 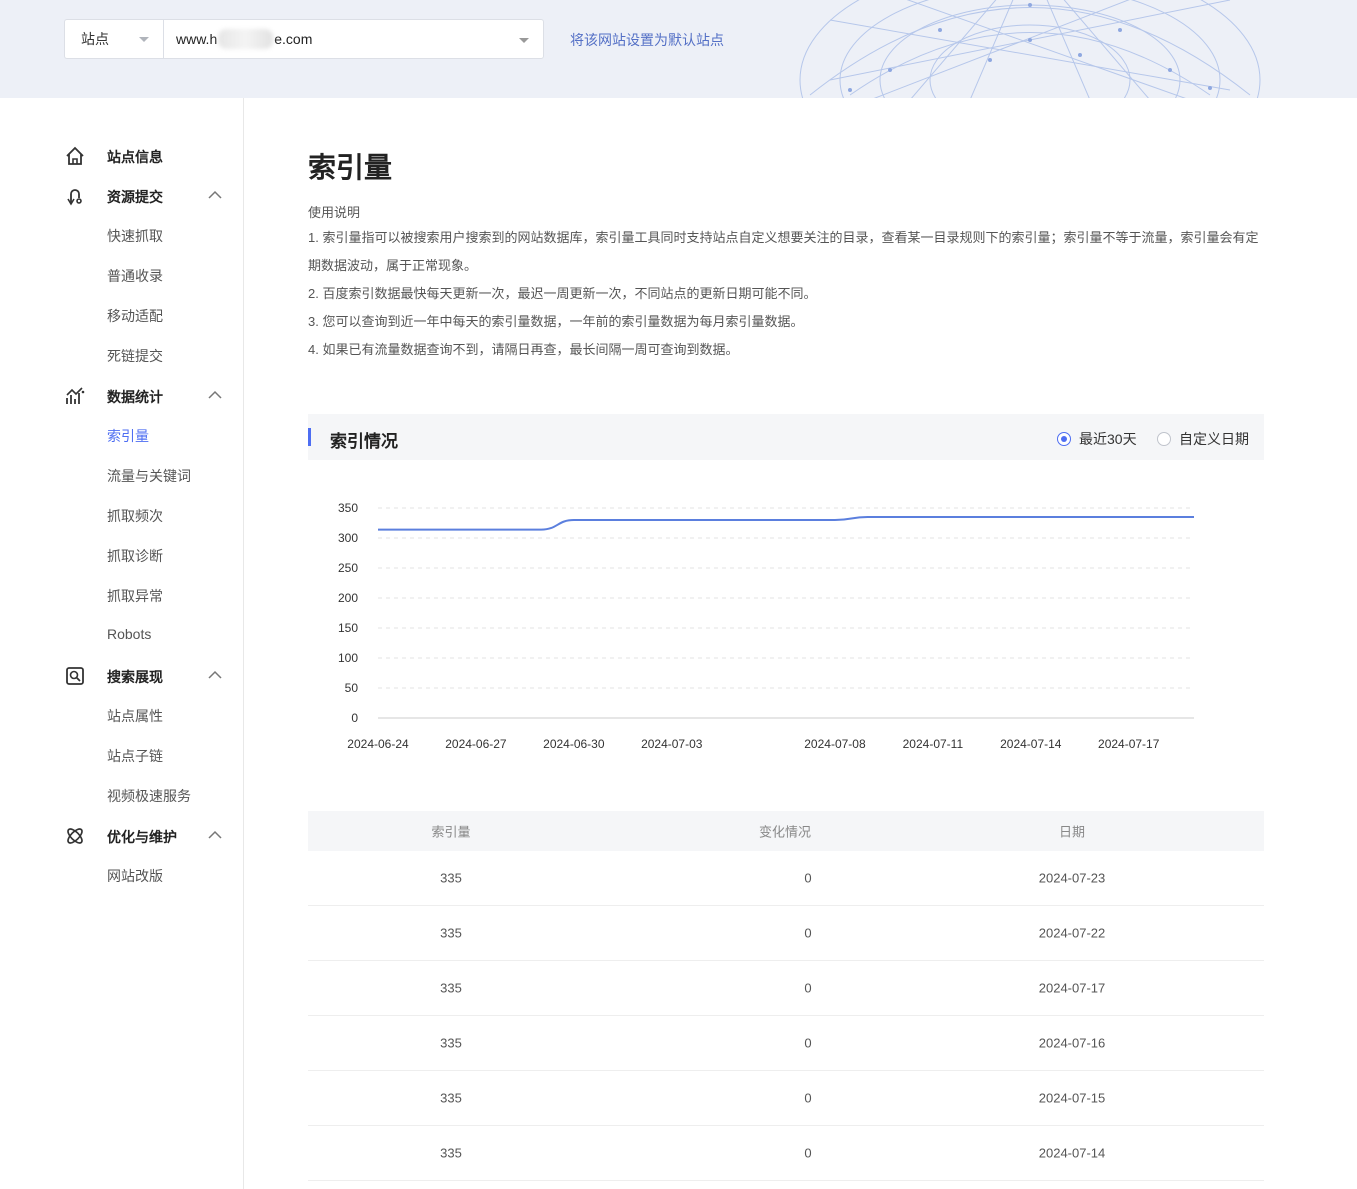 What do you see at coordinates (129, 634) in the screenshot?
I see `sidebar-item-robots: Robots` at bounding box center [129, 634].